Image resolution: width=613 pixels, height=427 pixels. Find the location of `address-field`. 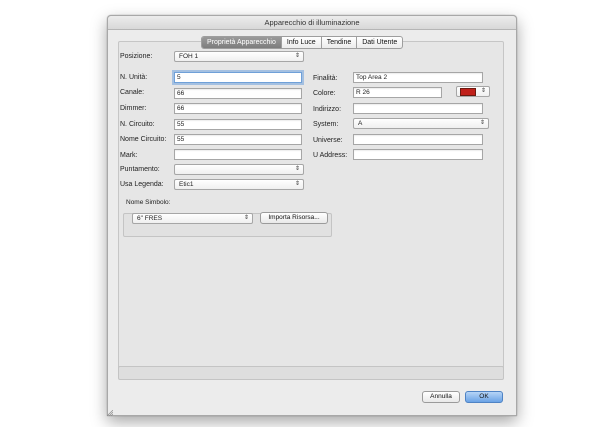

address-field is located at coordinates (418, 108).